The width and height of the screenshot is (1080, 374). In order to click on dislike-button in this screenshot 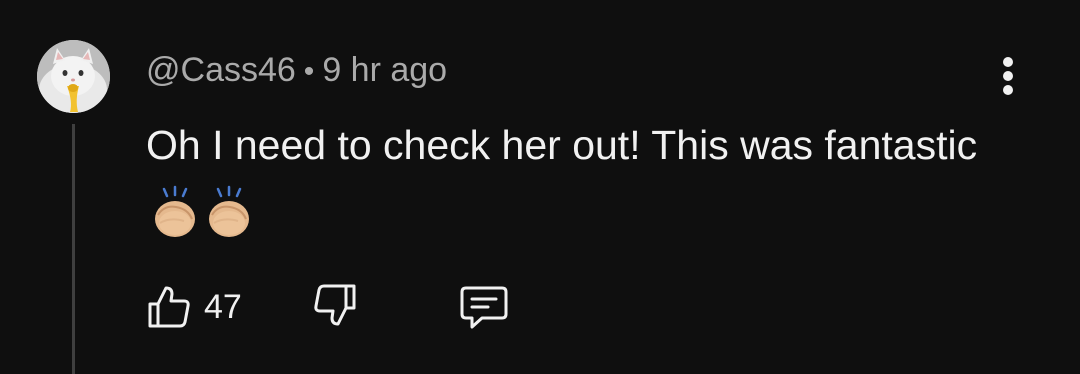, I will do `click(335, 307)`.